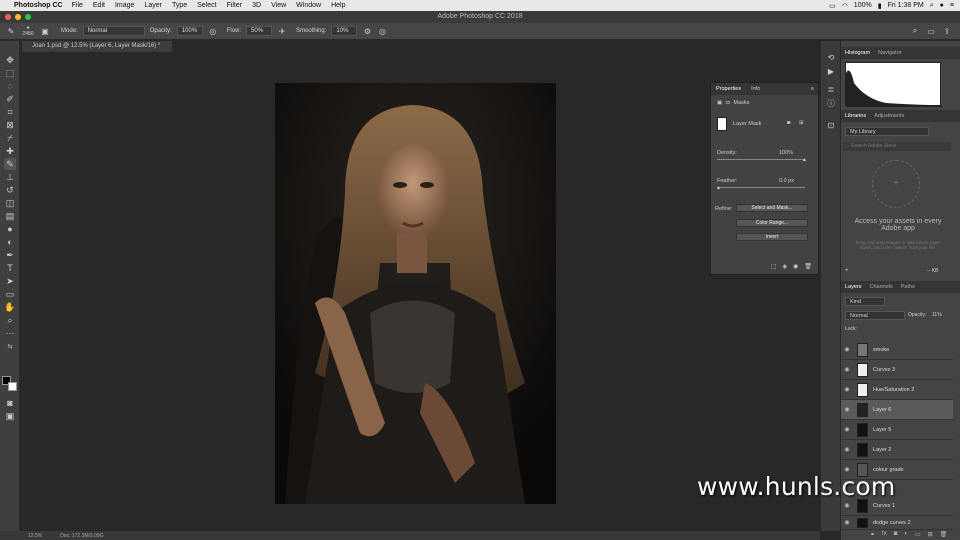 This screenshot has width=960, height=540. I want to click on more-tools-icon: ···, so click(10, 333).